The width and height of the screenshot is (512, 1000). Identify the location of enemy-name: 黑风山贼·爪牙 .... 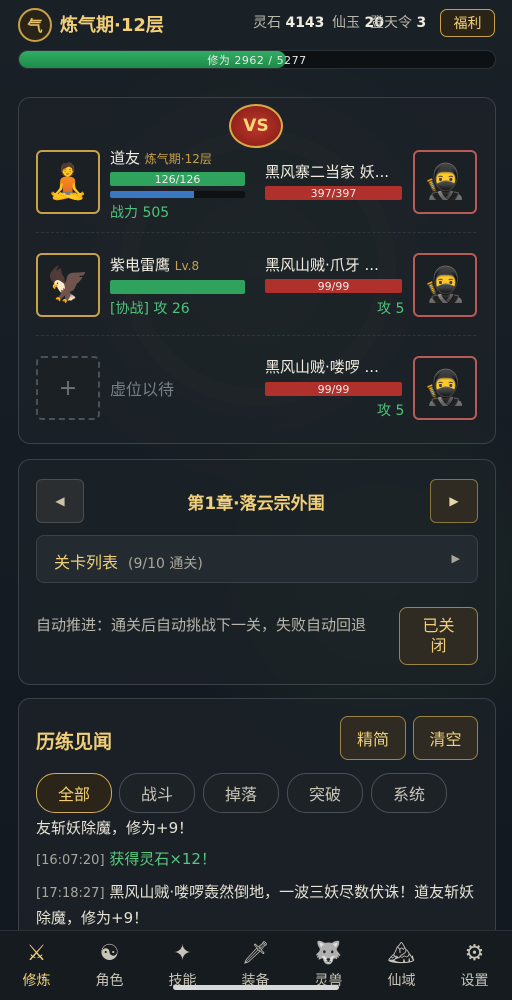
(322, 265).